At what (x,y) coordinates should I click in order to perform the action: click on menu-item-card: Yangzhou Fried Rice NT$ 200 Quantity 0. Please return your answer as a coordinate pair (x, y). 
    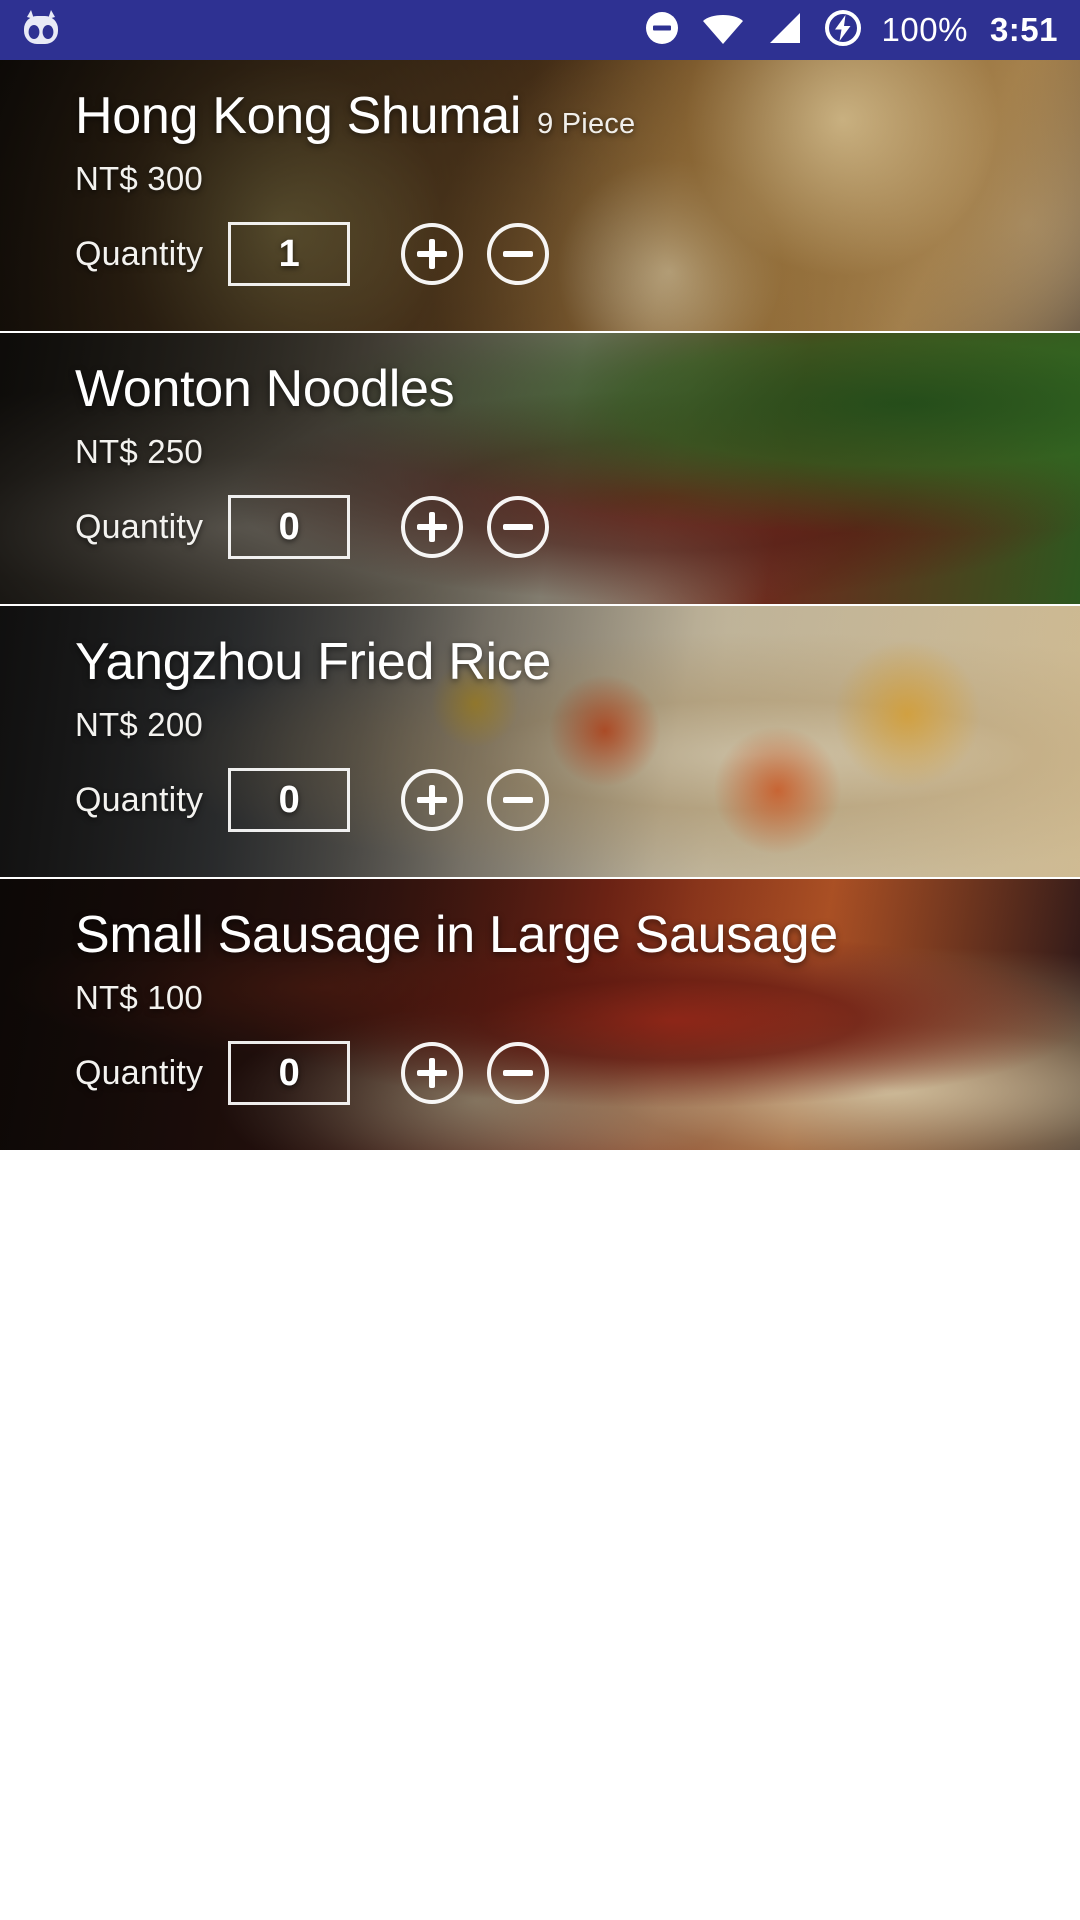
    Looking at the image, I should click on (540, 742).